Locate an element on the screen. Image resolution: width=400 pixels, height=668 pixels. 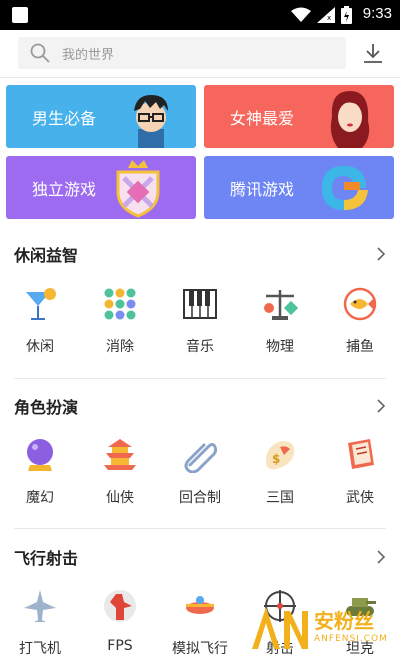
download-icon is located at coordinates (373, 53).